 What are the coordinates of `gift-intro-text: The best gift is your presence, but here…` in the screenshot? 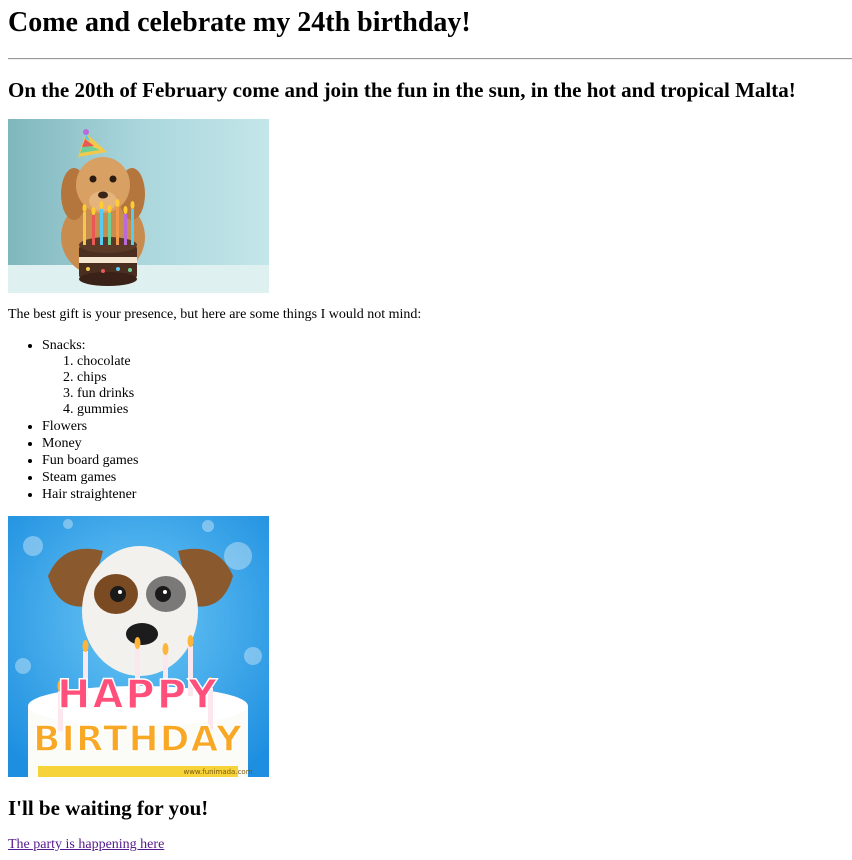 It's located at (215, 314).